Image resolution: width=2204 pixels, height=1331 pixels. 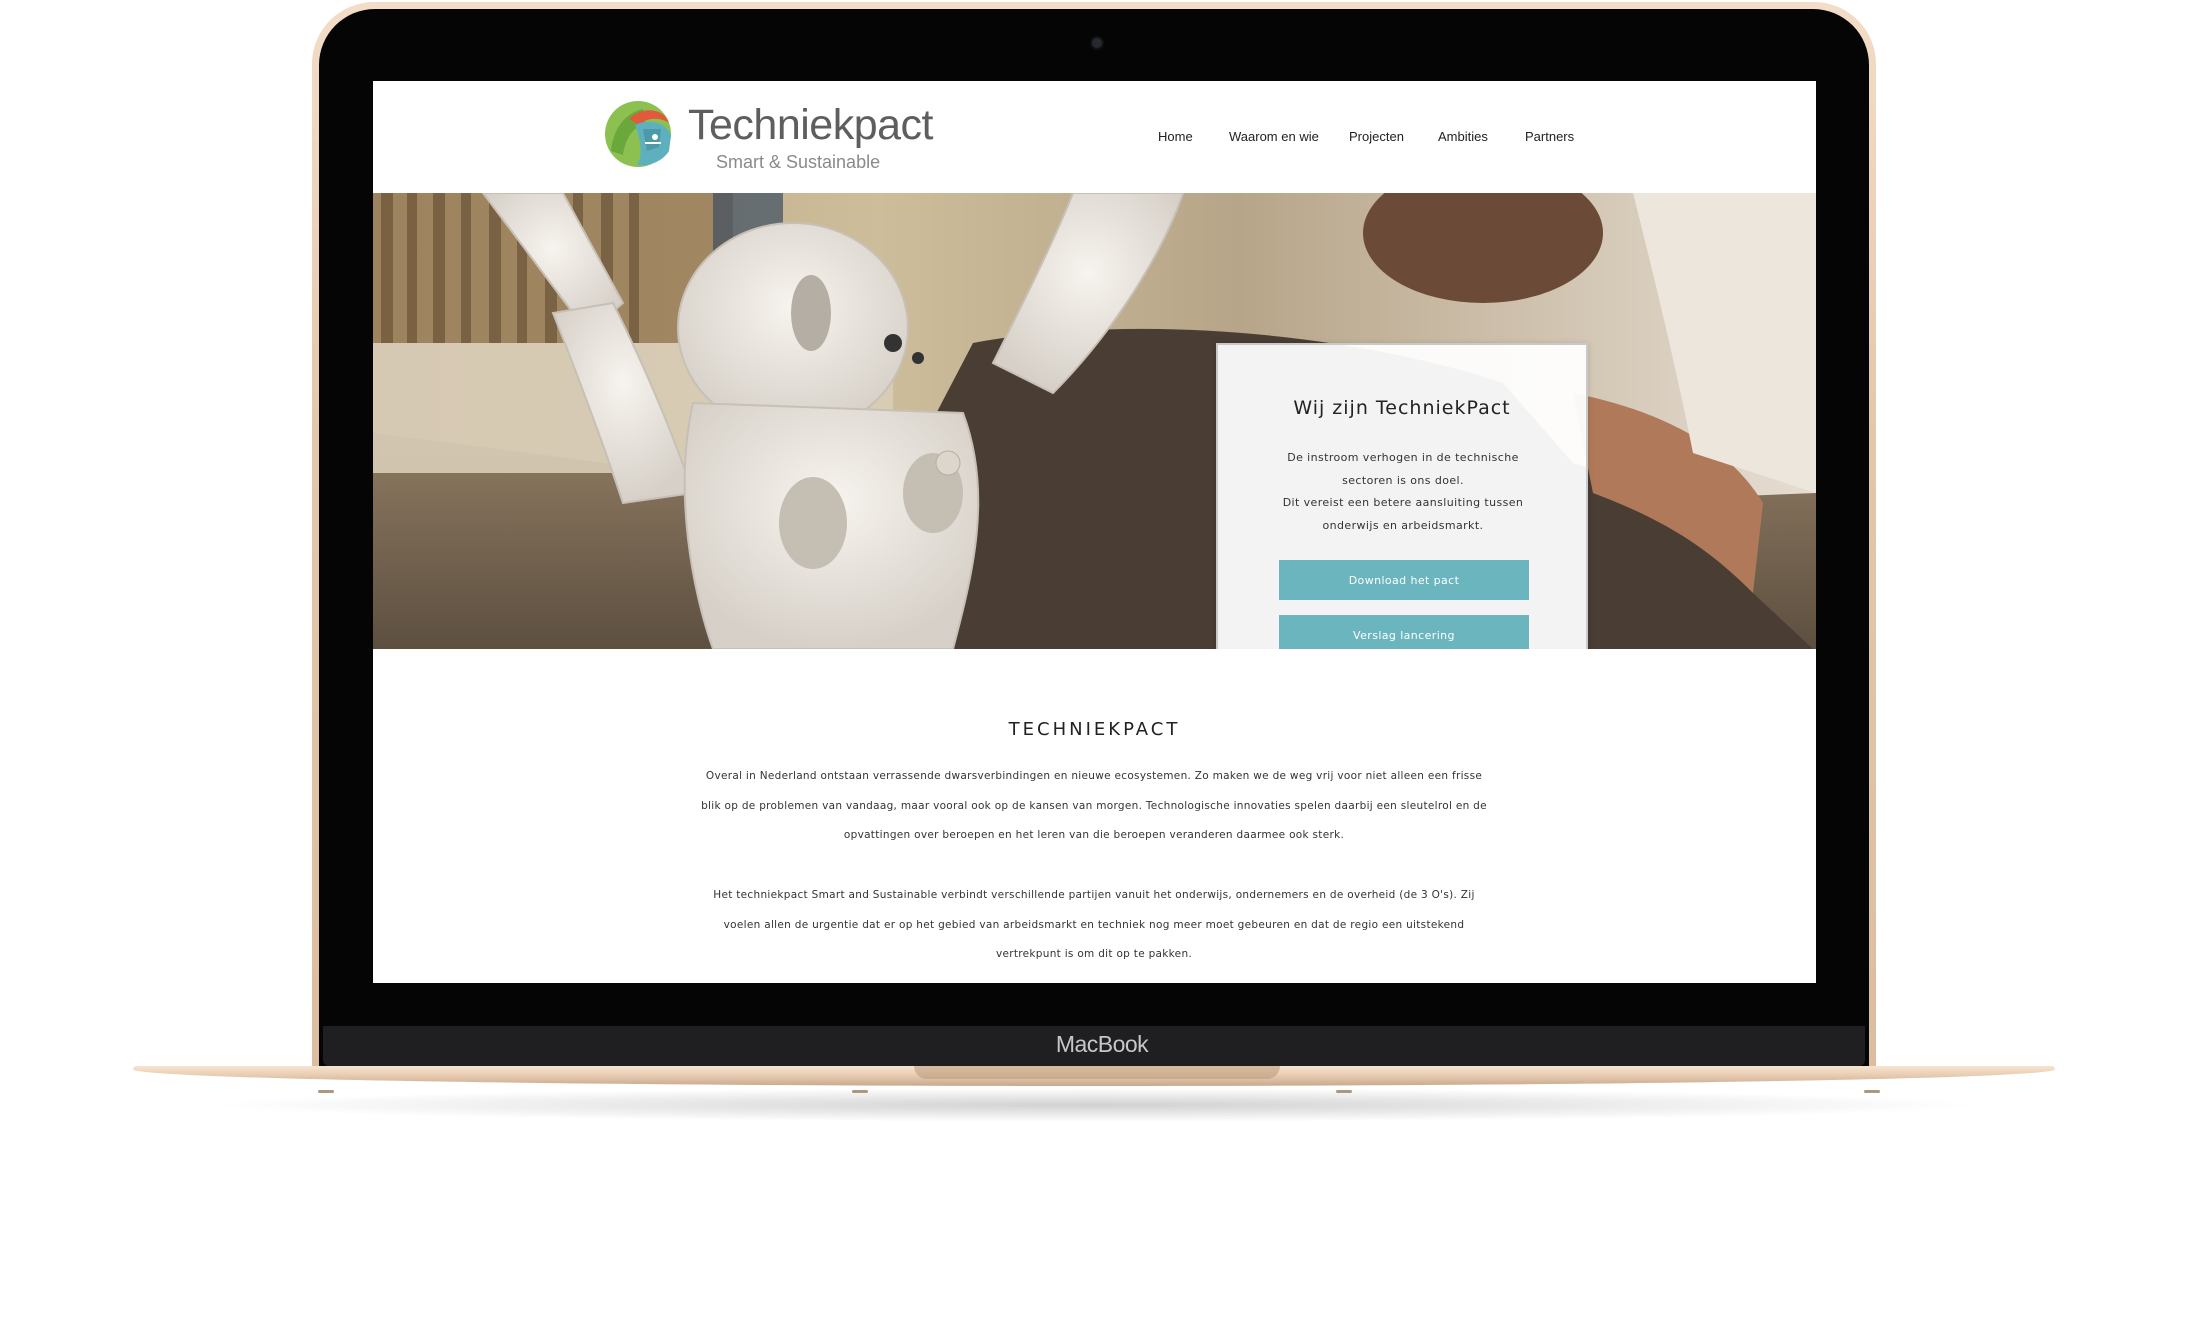 What do you see at coordinates (1102, 1044) in the screenshot?
I see `device-brand-label: MacBook` at bounding box center [1102, 1044].